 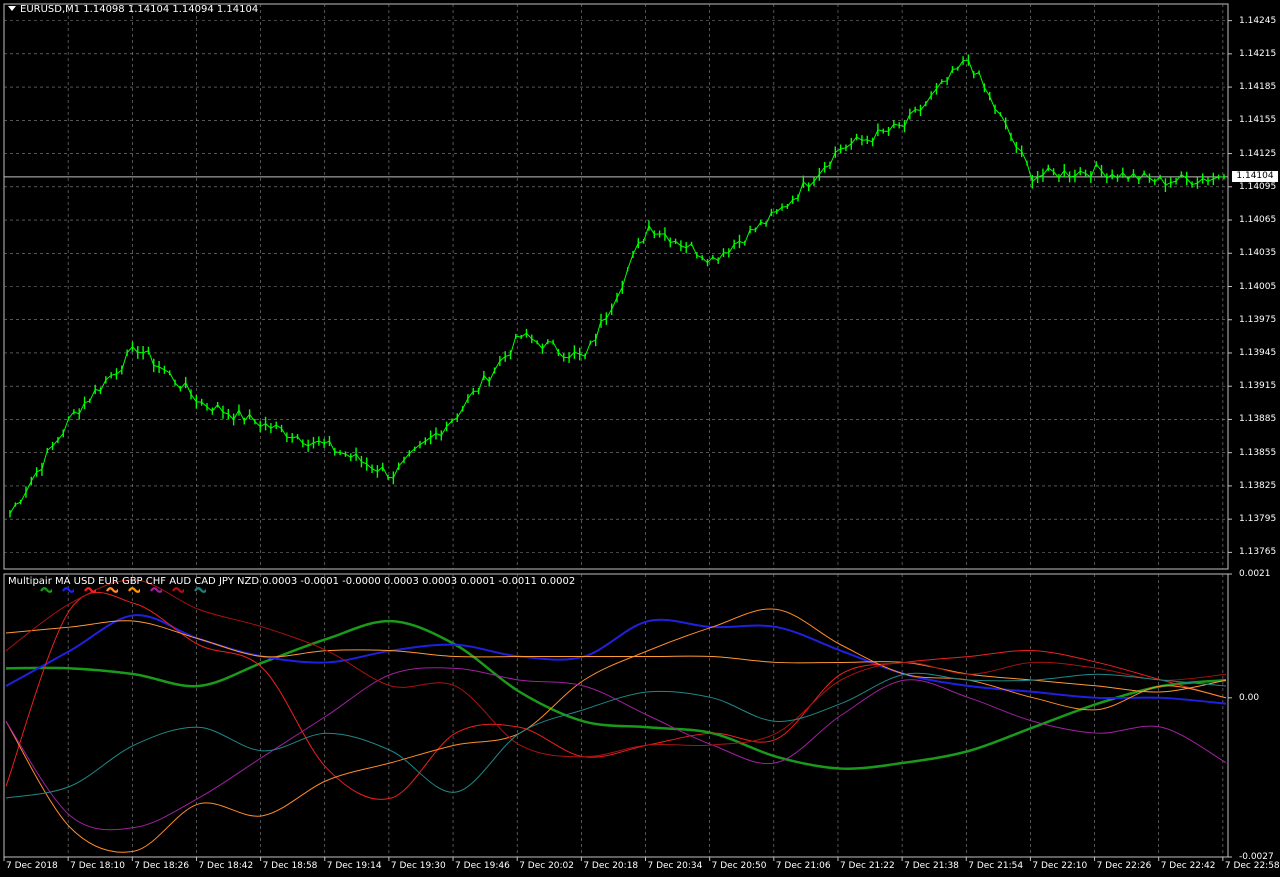 I want to click on time-tick-label: 7 Dec 21:22, so click(x=867, y=866).